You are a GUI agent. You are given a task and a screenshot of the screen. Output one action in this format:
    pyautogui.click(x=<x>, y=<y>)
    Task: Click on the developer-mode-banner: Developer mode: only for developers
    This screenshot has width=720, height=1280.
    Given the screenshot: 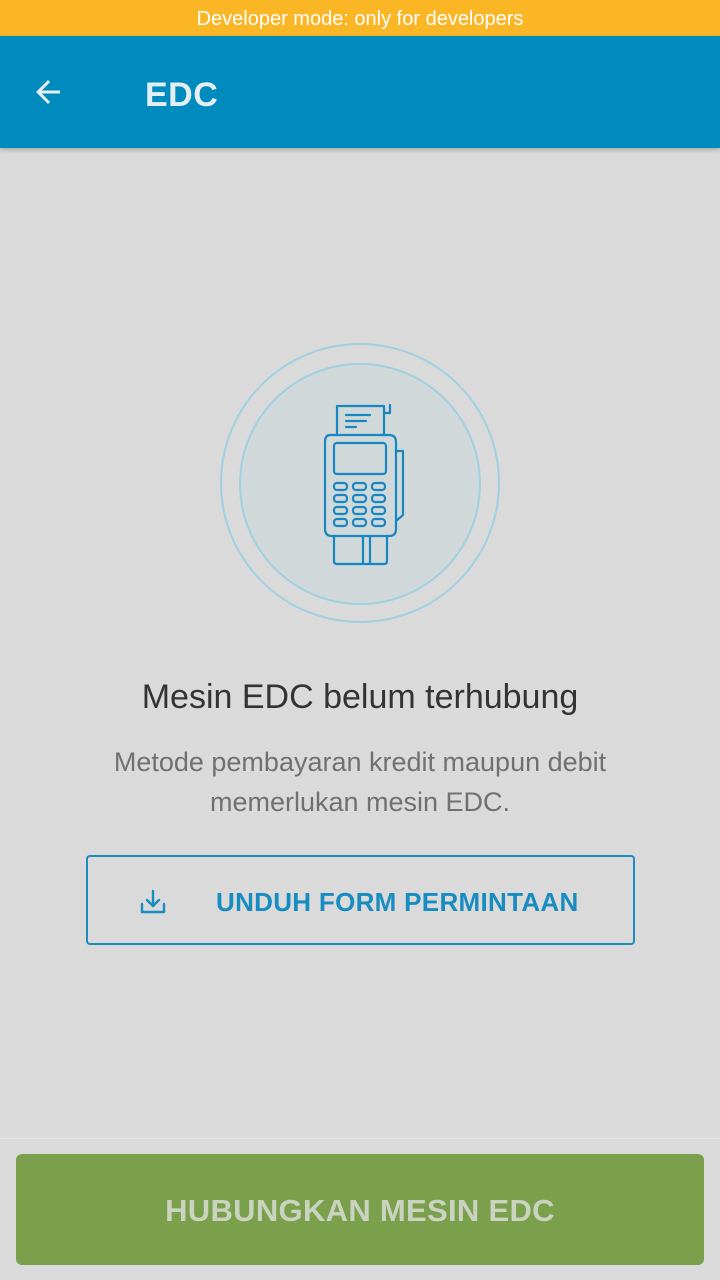 What is the action you would take?
    pyautogui.click(x=360, y=18)
    